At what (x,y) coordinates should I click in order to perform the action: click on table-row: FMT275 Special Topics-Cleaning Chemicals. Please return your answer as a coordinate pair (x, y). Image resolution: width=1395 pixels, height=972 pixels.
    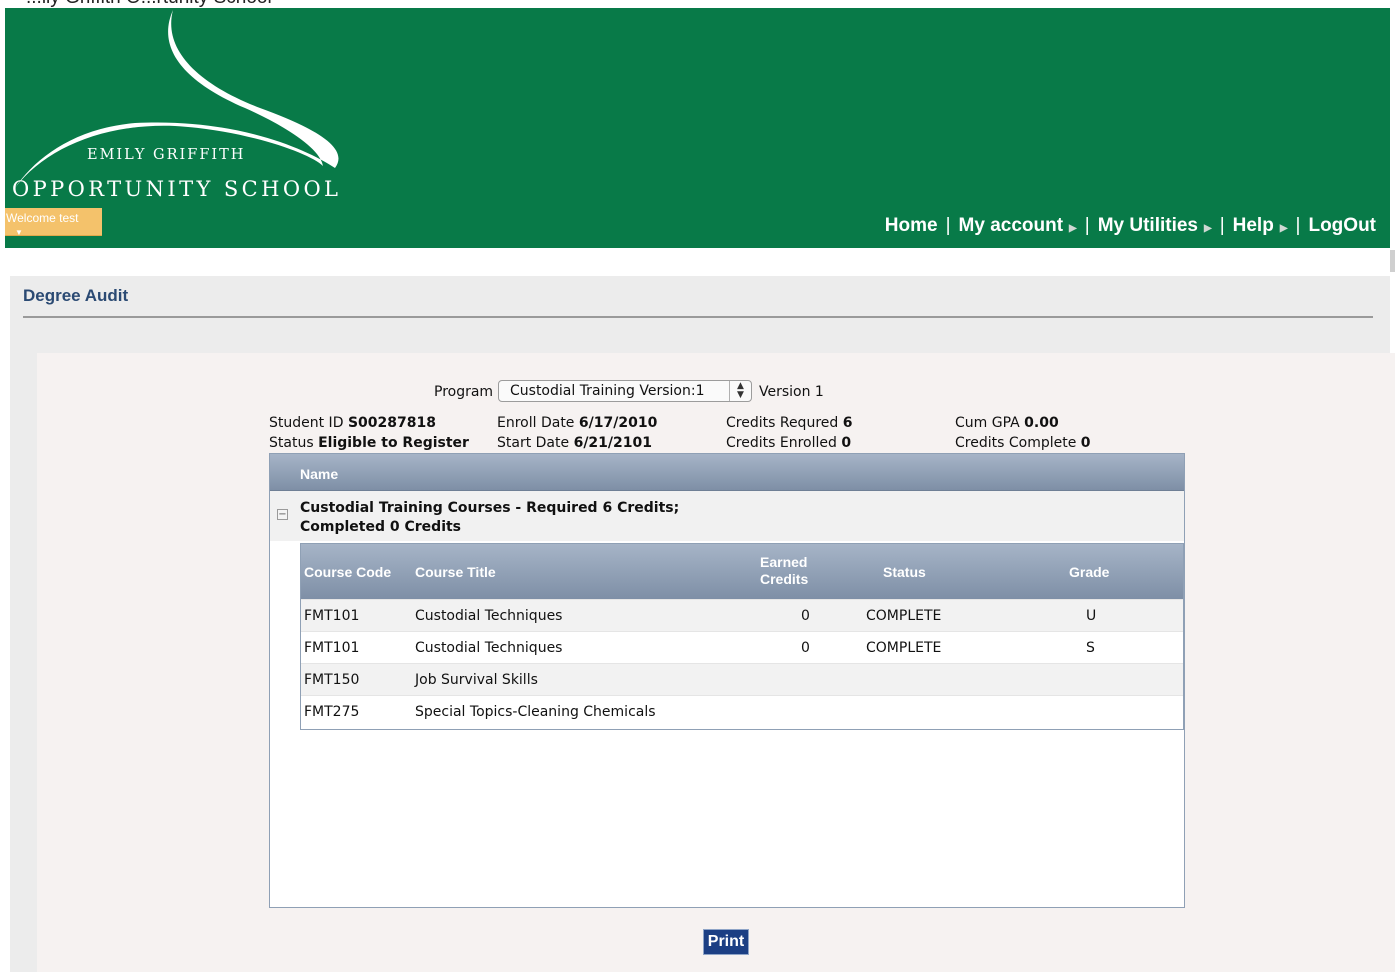
    Looking at the image, I should click on (742, 711).